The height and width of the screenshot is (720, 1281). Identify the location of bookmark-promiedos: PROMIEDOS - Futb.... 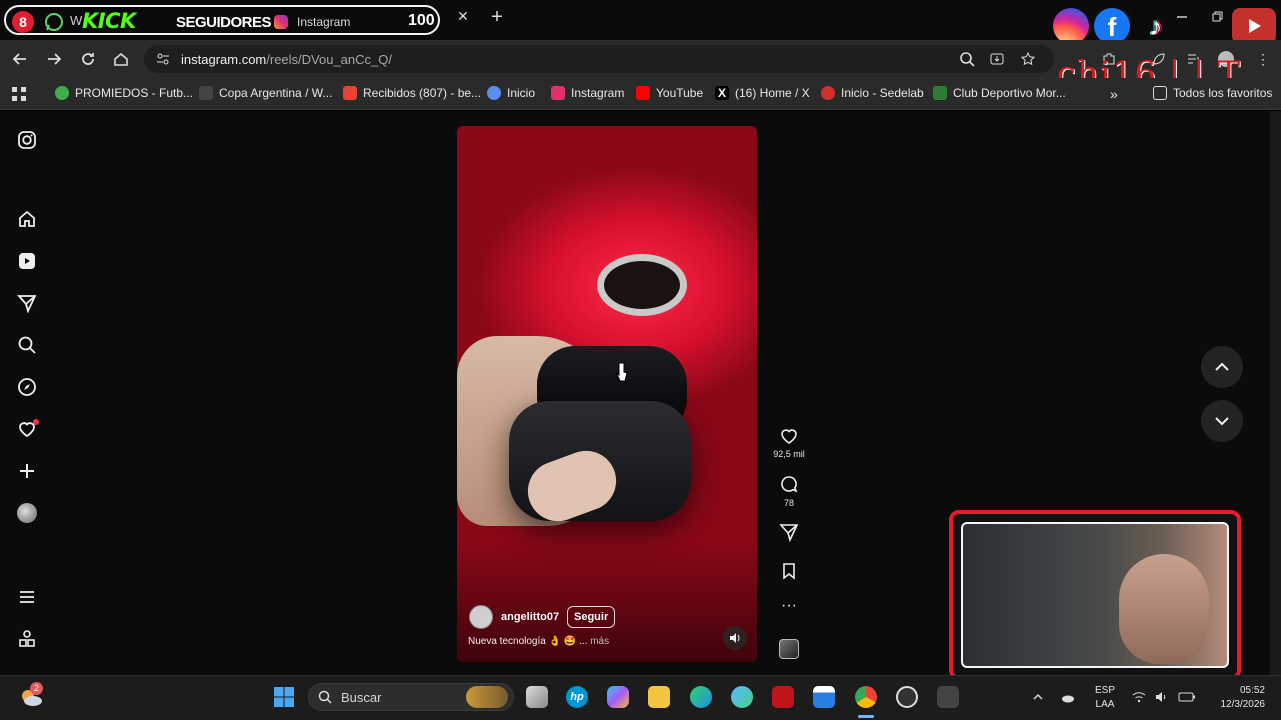
(124, 93).